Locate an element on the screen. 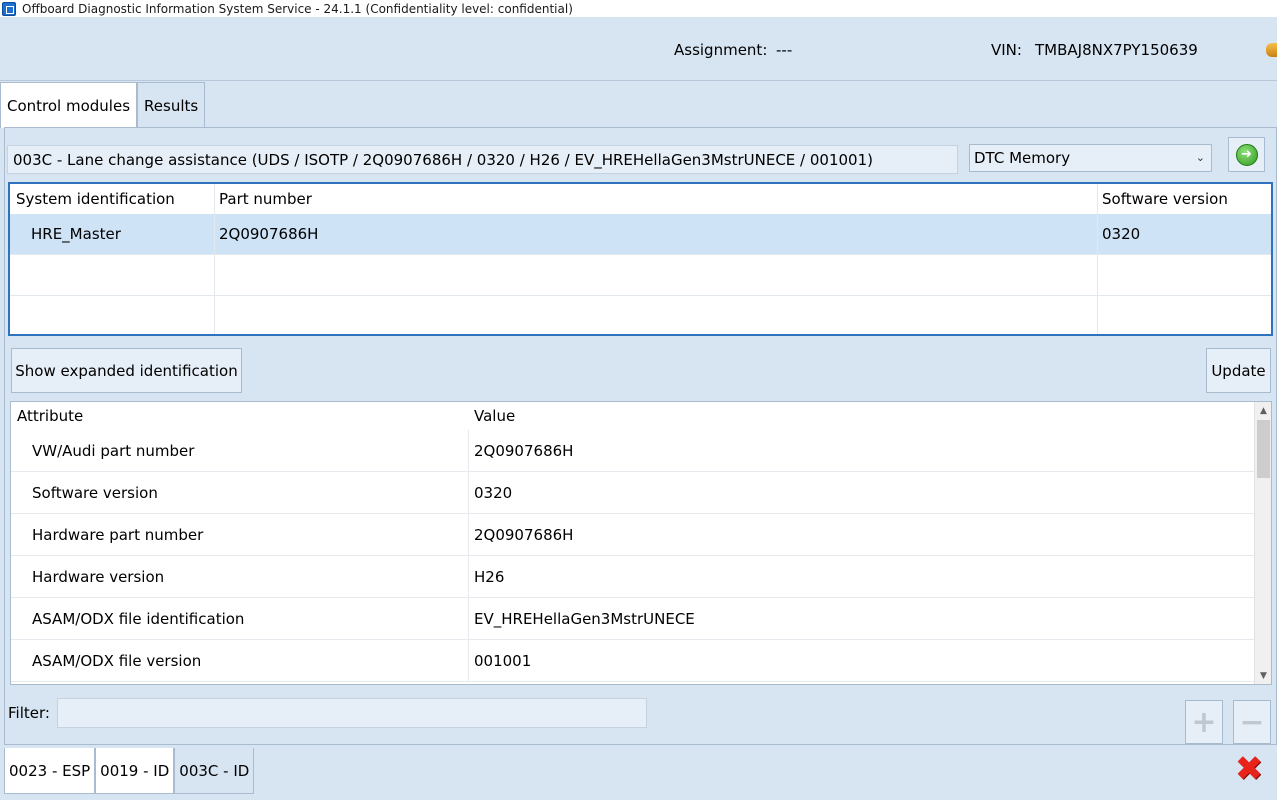 The width and height of the screenshot is (1277, 800). tab-results: Results is located at coordinates (171, 105).